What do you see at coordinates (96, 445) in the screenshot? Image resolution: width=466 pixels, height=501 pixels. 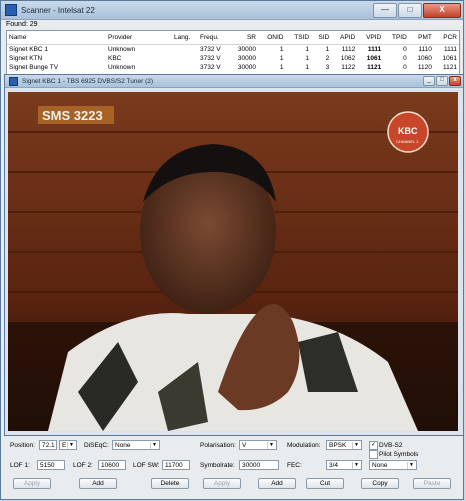 I see `diseqc-label: DiSEqC:` at bounding box center [96, 445].